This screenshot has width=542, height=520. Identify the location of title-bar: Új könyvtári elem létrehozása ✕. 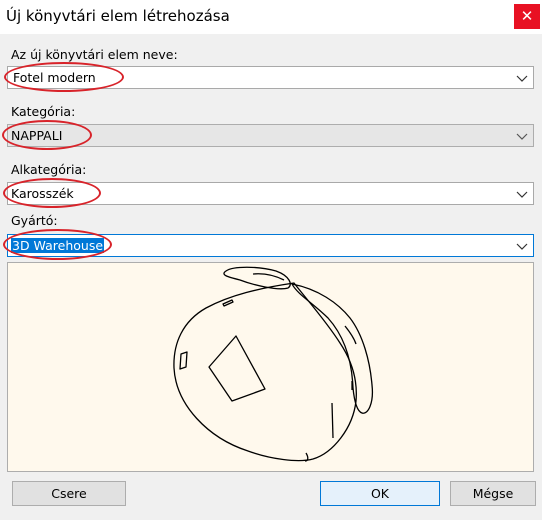
(271, 17).